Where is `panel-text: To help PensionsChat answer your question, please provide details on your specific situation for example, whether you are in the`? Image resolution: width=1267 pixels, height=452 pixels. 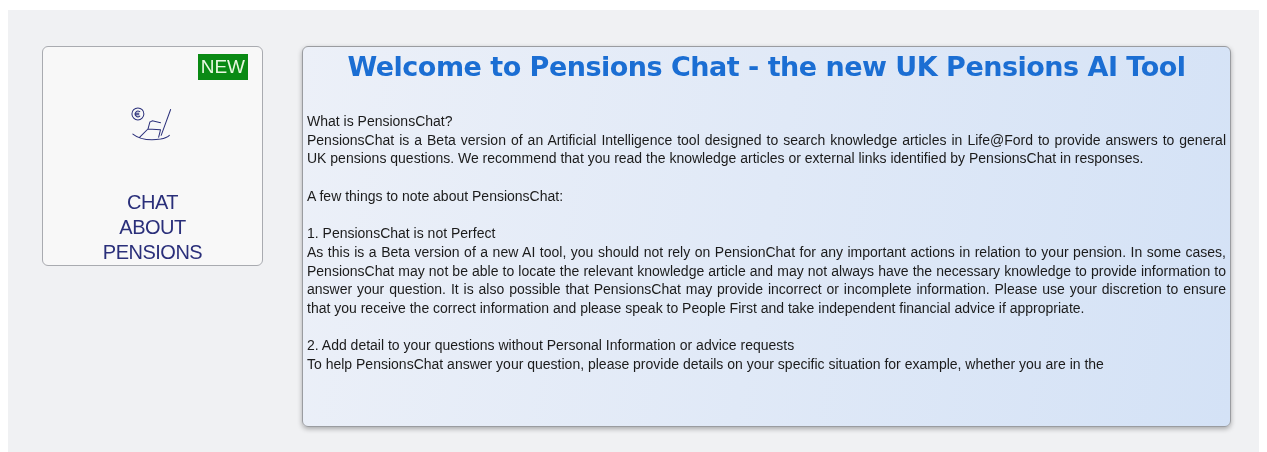
panel-text: To help PensionsChat answer your question, please provide details on your specific situation for example, whether you are in the is located at coordinates (706, 364).